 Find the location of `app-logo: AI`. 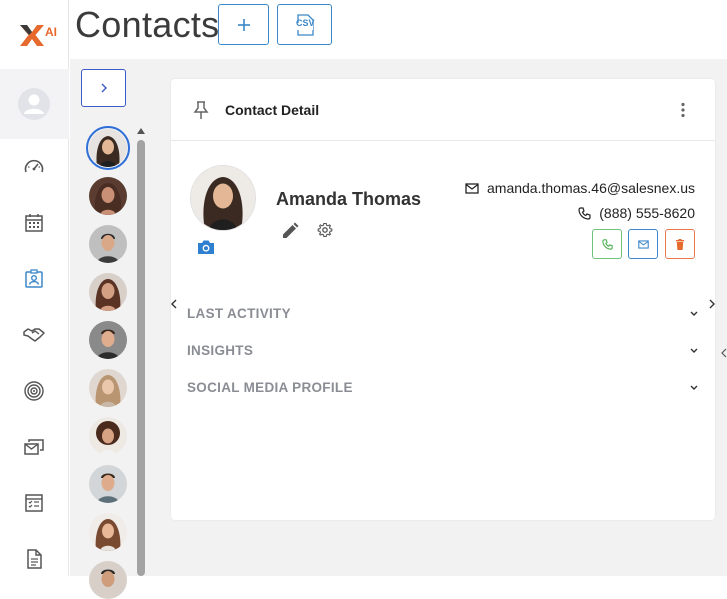

app-logo: AI is located at coordinates (41, 34).